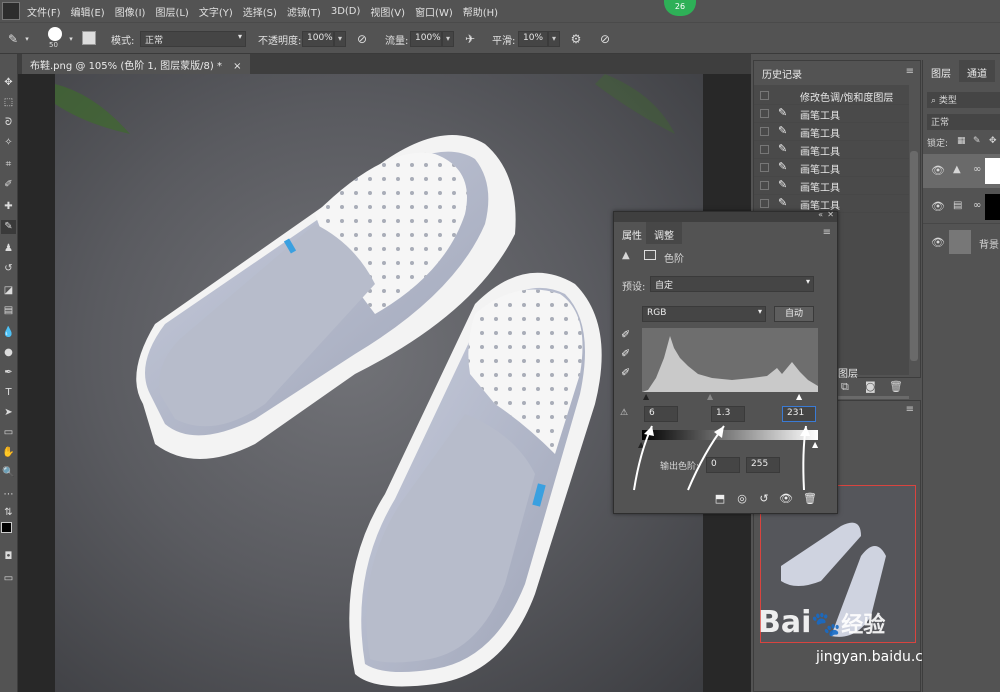 The height and width of the screenshot is (692, 1000). I want to click on dodge-tool-icon: ●, so click(8, 353).